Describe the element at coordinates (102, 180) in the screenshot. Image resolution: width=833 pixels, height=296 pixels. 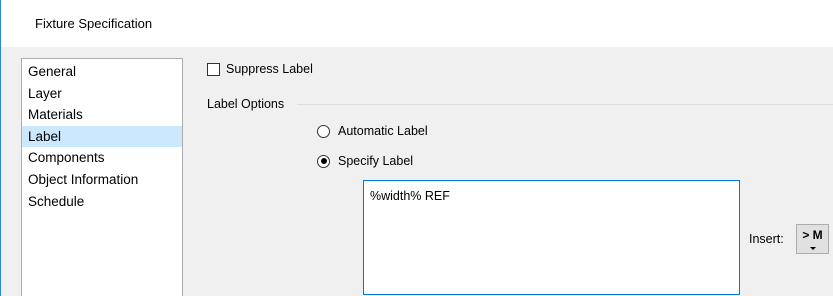
I see `category-item-object-information: Object Information` at that location.